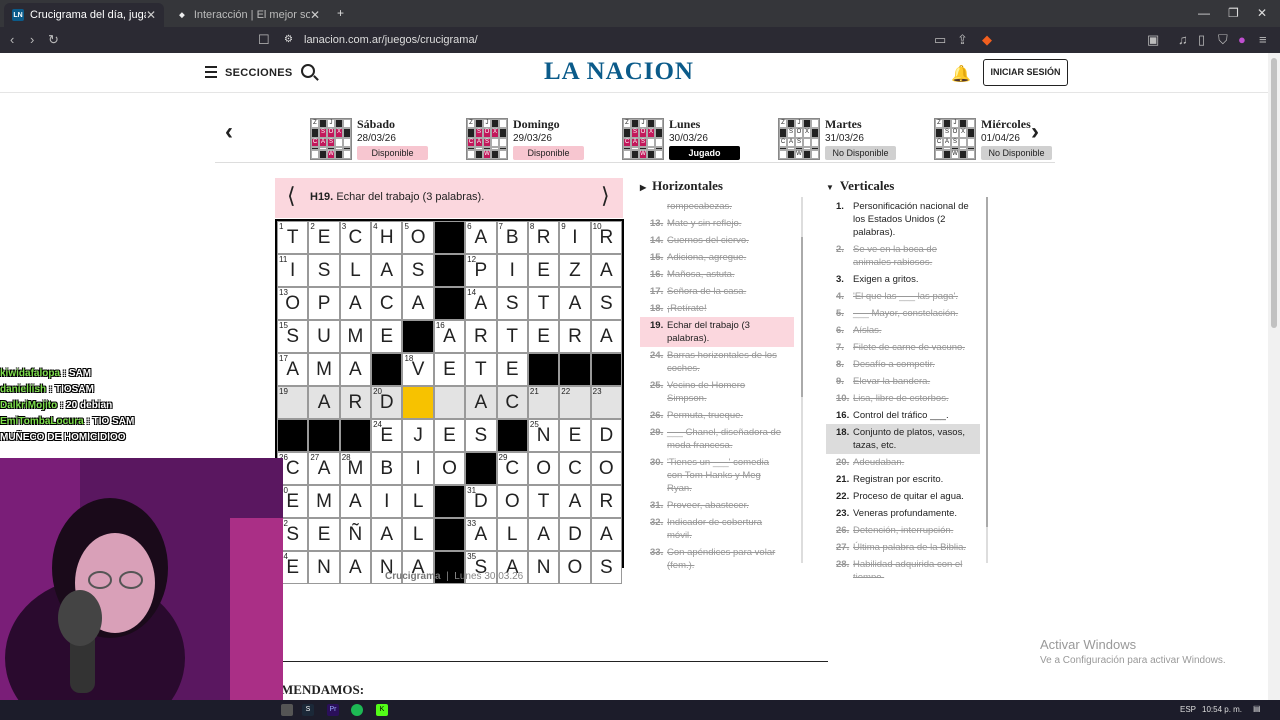 The width and height of the screenshot is (1280, 720). What do you see at coordinates (355, 534) in the screenshot?
I see `grid-cell: Ñ` at bounding box center [355, 534].